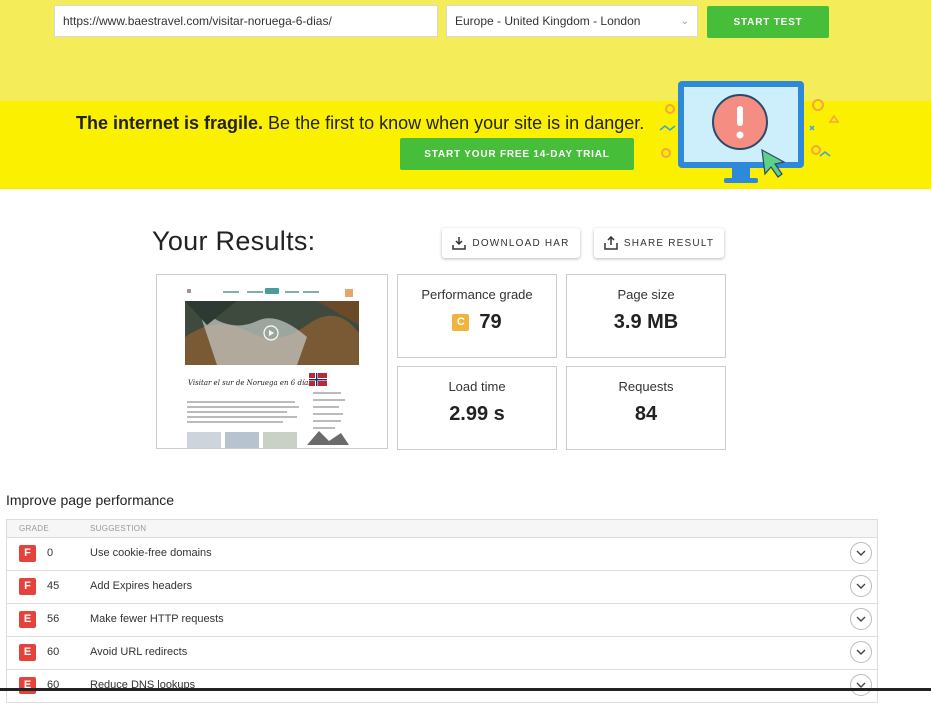 Image resolution: width=931 pixels, height=703 pixels. I want to click on table-row: F 45 Add Expires headers, so click(442, 587).